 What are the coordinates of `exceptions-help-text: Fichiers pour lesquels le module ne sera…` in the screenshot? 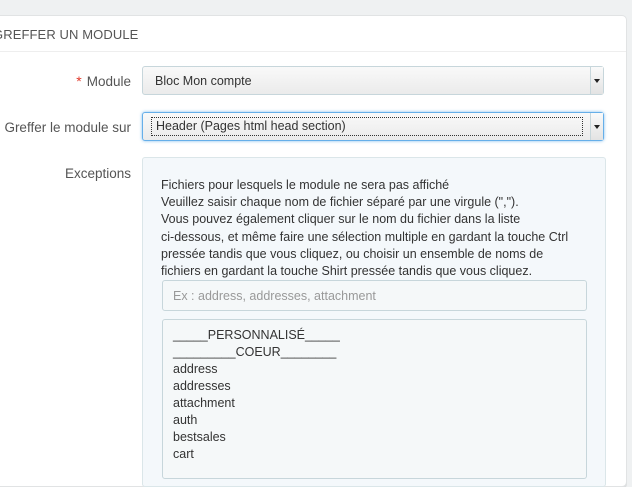 It's located at (376, 228).